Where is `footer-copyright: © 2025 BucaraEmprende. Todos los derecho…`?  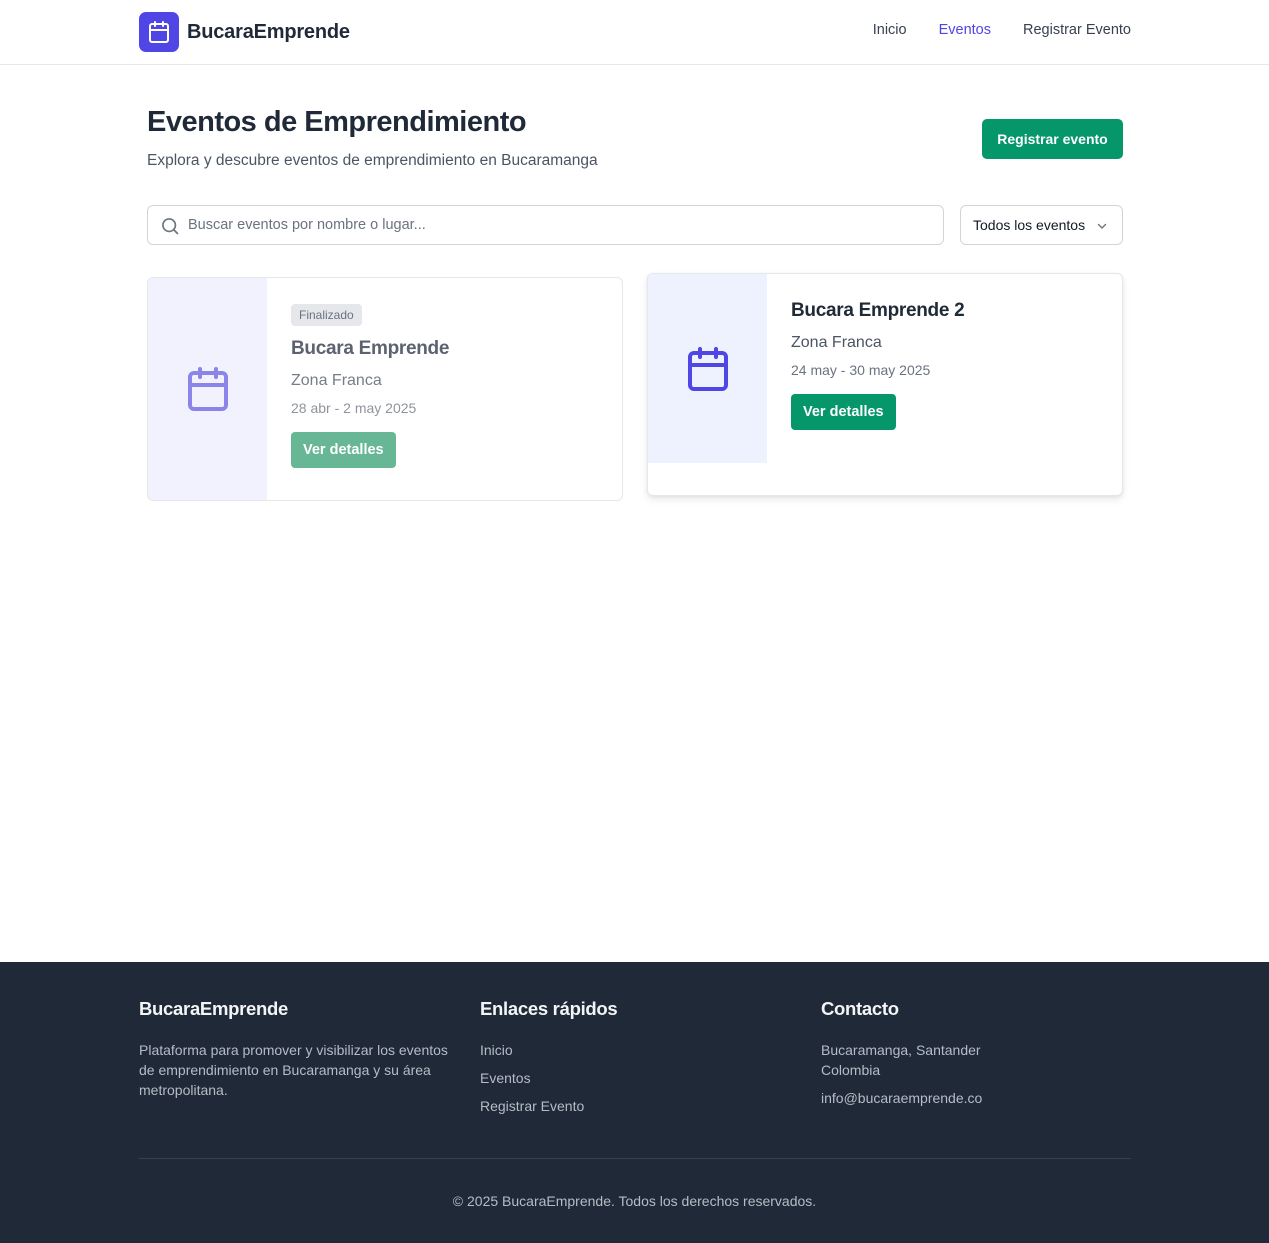
footer-copyright: © 2025 BucaraEmprende. Todos los derecho… is located at coordinates (634, 1201).